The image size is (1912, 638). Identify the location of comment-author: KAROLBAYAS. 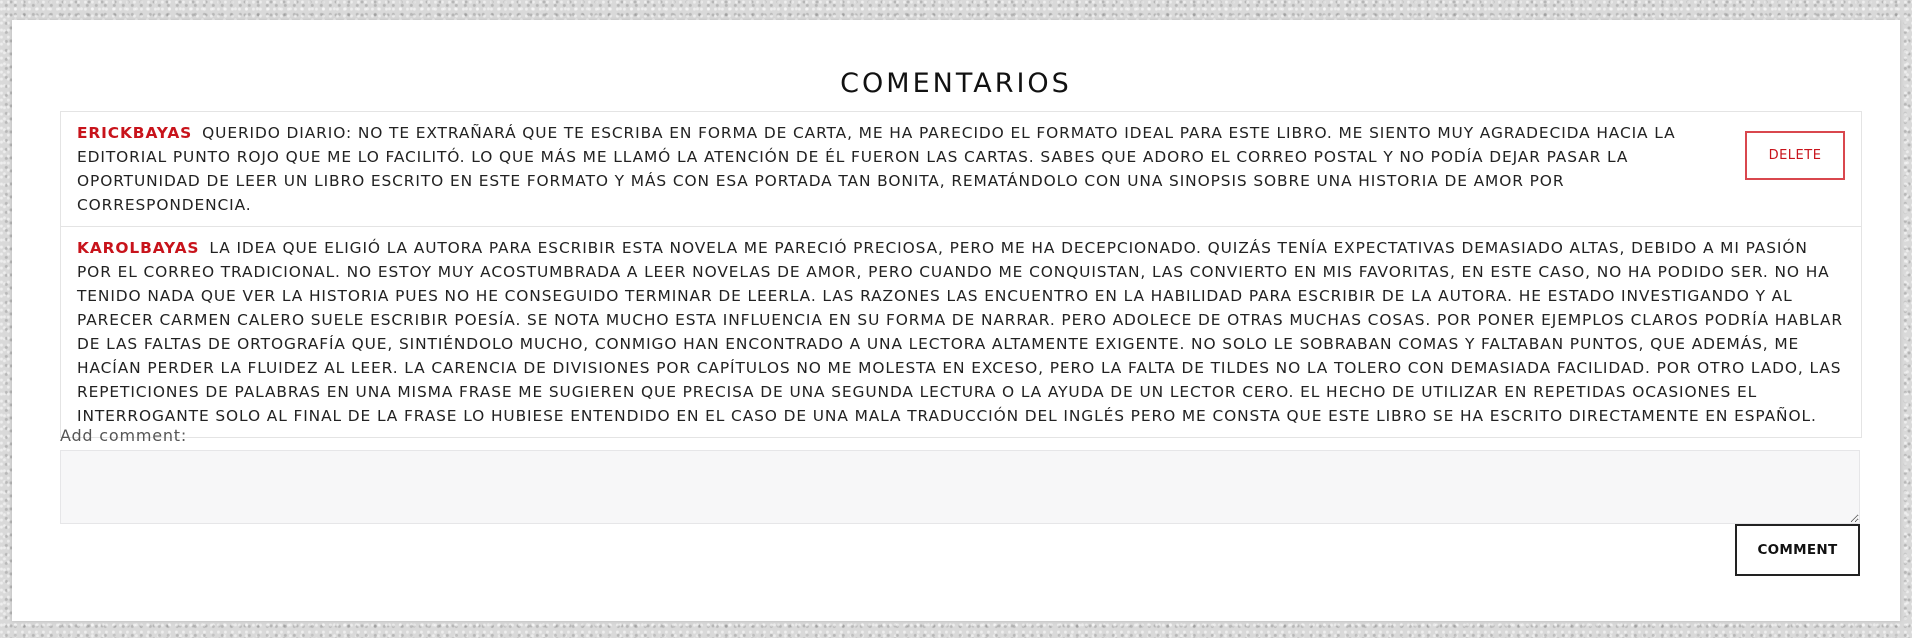
(138, 248).